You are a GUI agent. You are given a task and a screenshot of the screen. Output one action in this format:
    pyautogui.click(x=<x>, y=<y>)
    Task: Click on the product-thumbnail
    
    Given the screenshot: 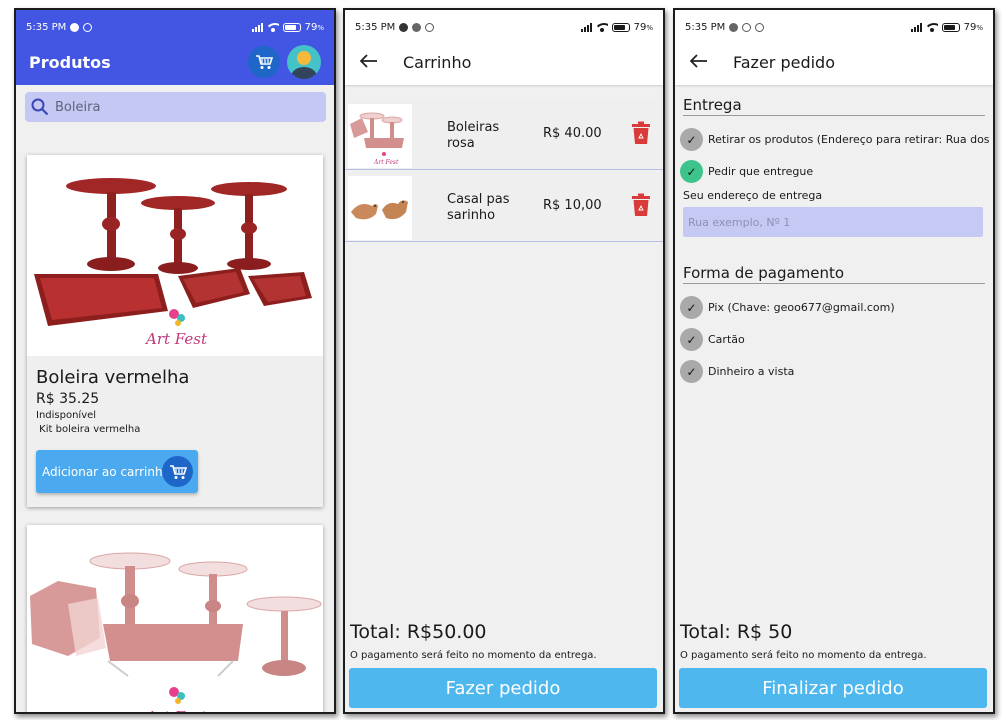 What is the action you would take?
    pyautogui.click(x=380, y=208)
    